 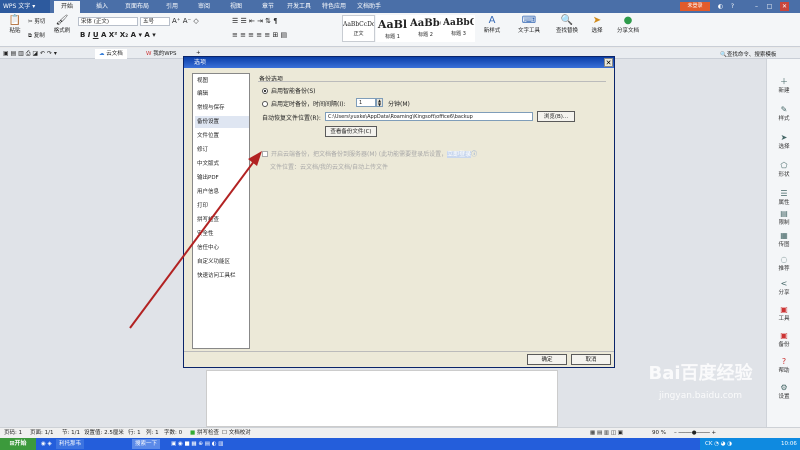 I want to click on spell-label: 拼写检查, so click(x=207, y=433).